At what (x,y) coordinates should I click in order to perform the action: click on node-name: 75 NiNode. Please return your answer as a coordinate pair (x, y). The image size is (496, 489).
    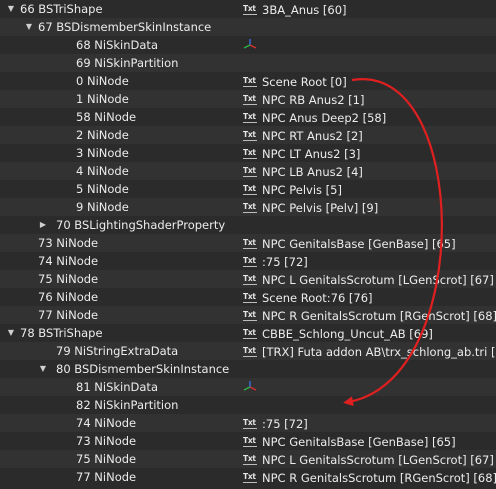
    Looking at the image, I should click on (68, 279).